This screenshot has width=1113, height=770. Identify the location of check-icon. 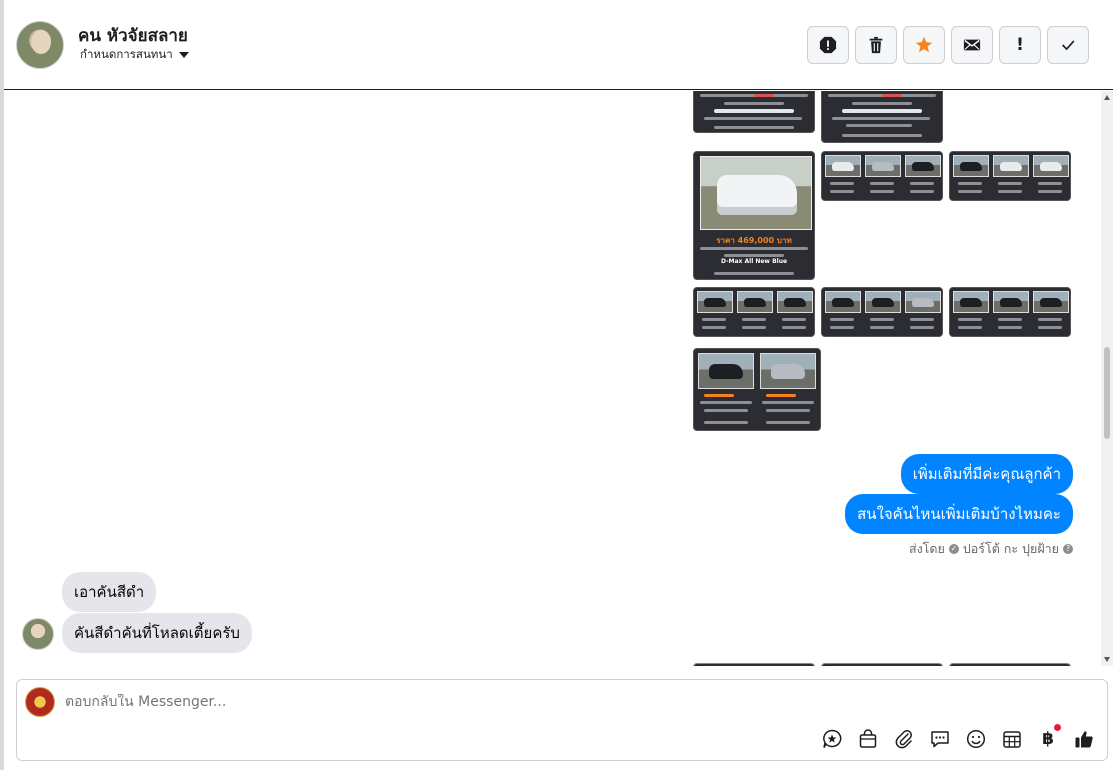
(1068, 45).